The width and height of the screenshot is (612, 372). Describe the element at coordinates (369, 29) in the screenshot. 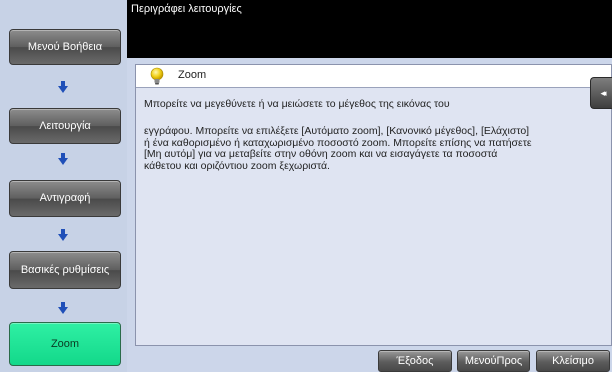

I see `header-bar: Περιγράφει λειτουργίες` at that location.